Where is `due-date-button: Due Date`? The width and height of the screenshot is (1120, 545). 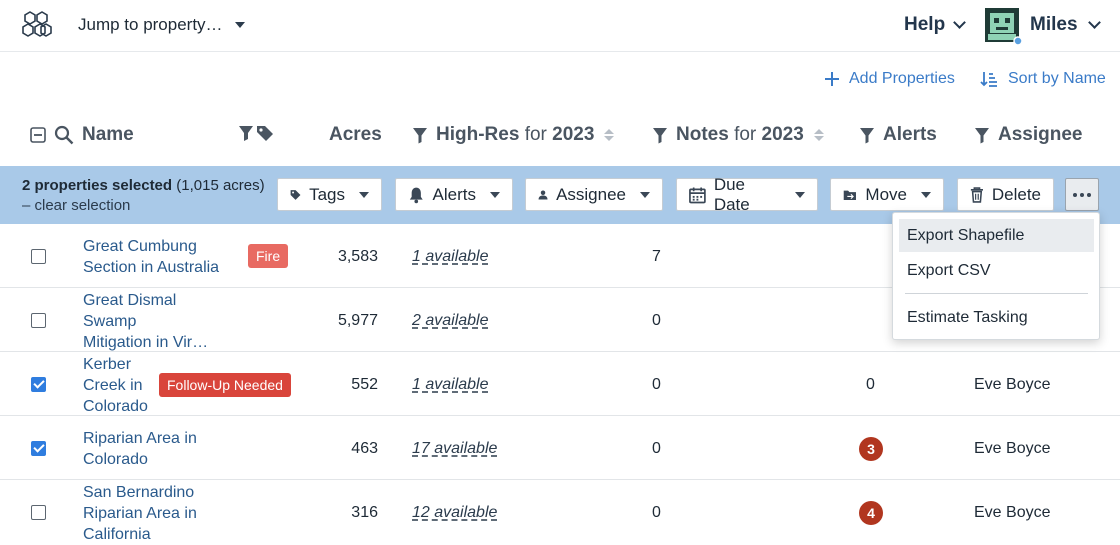 due-date-button: Due Date is located at coordinates (747, 194).